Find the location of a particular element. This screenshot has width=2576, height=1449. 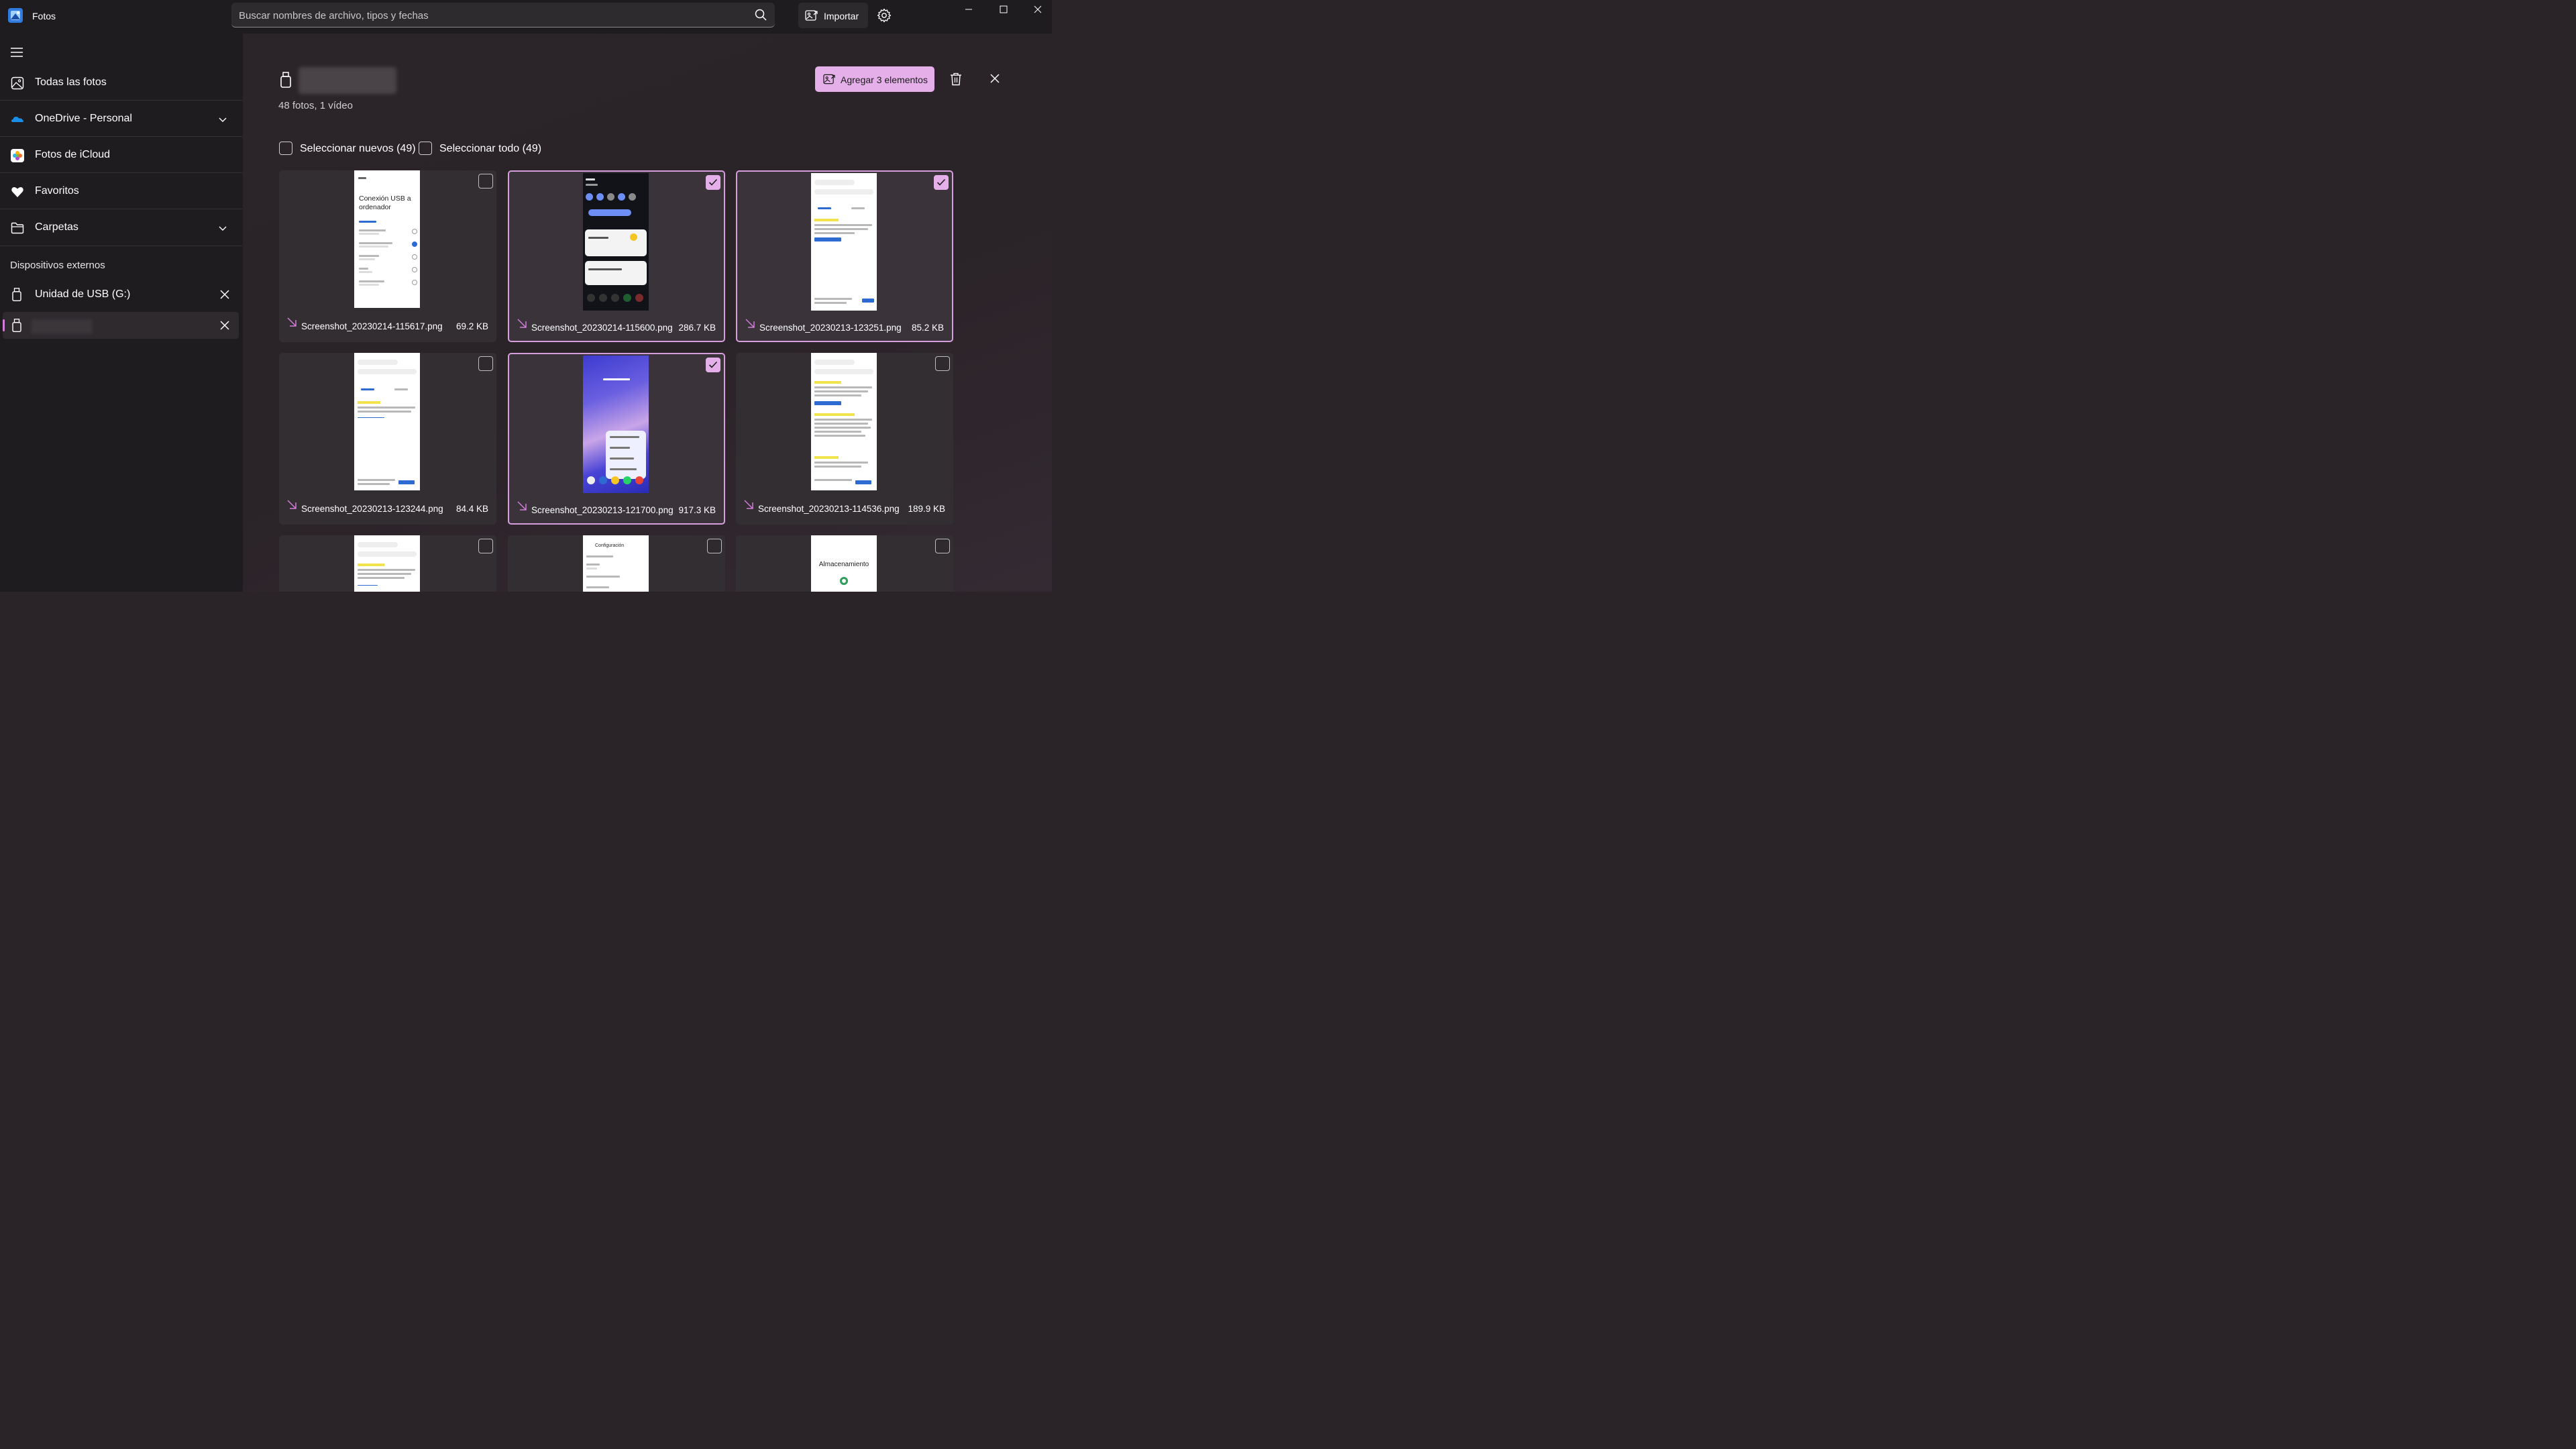

settings-gear-icon is located at coordinates (884, 15).